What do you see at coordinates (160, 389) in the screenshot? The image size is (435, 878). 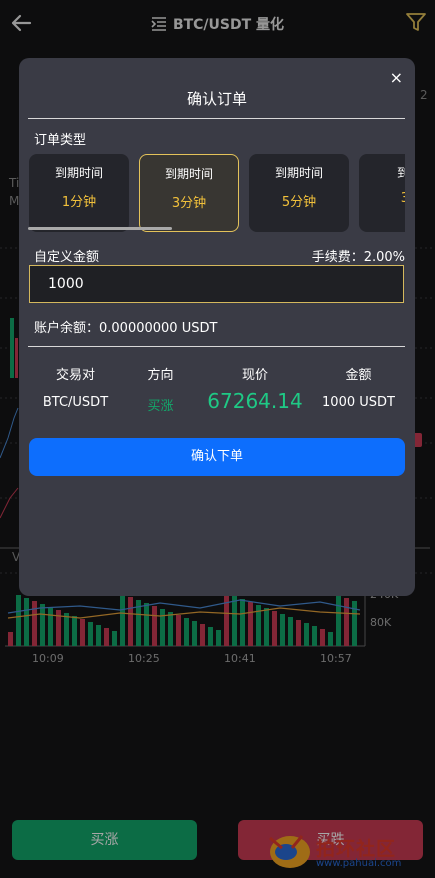 I see `summary-direction: 方向 买涨` at bounding box center [160, 389].